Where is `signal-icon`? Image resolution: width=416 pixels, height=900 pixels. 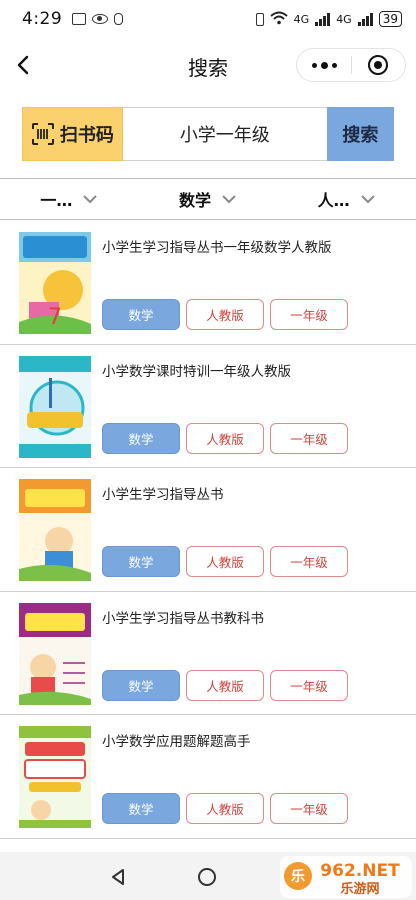
signal-icon is located at coordinates (323, 19).